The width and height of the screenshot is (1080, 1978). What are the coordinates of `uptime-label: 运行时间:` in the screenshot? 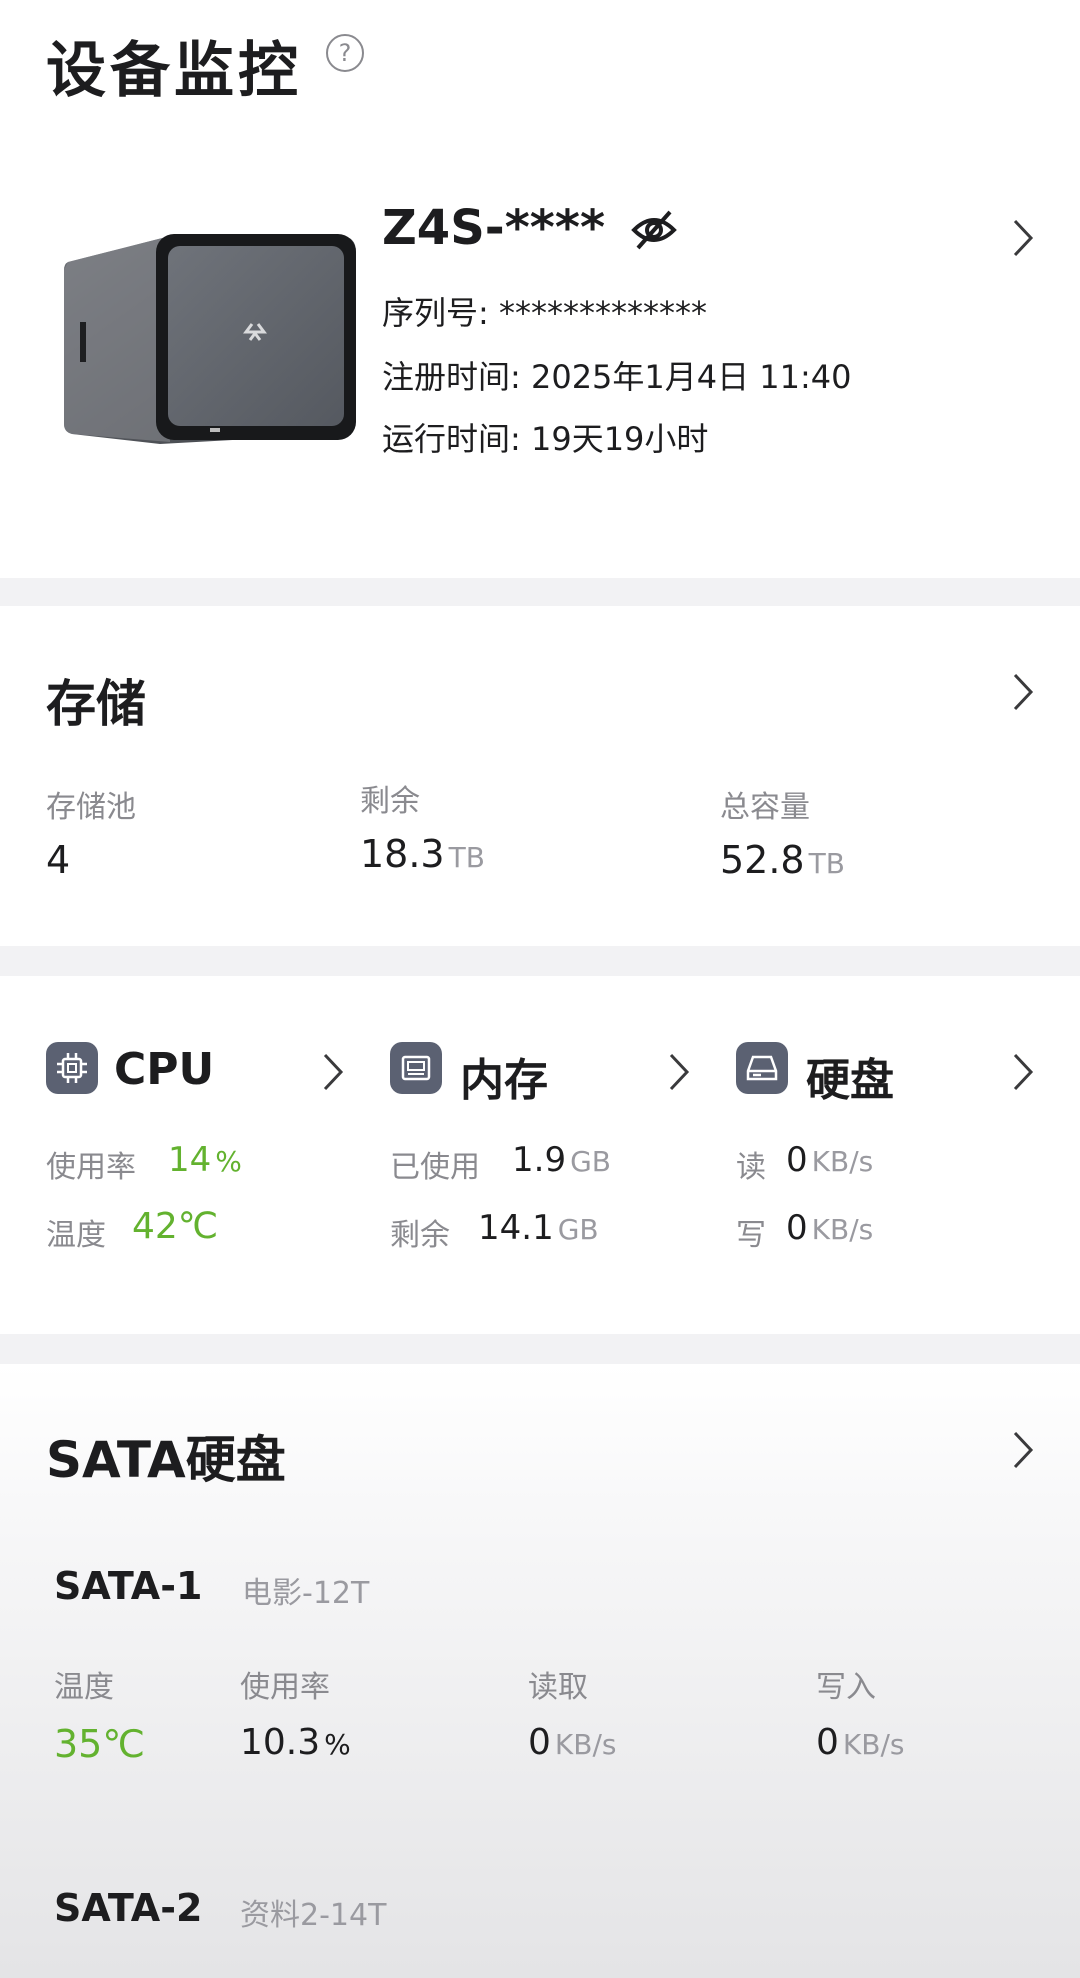 It's located at (451, 439).